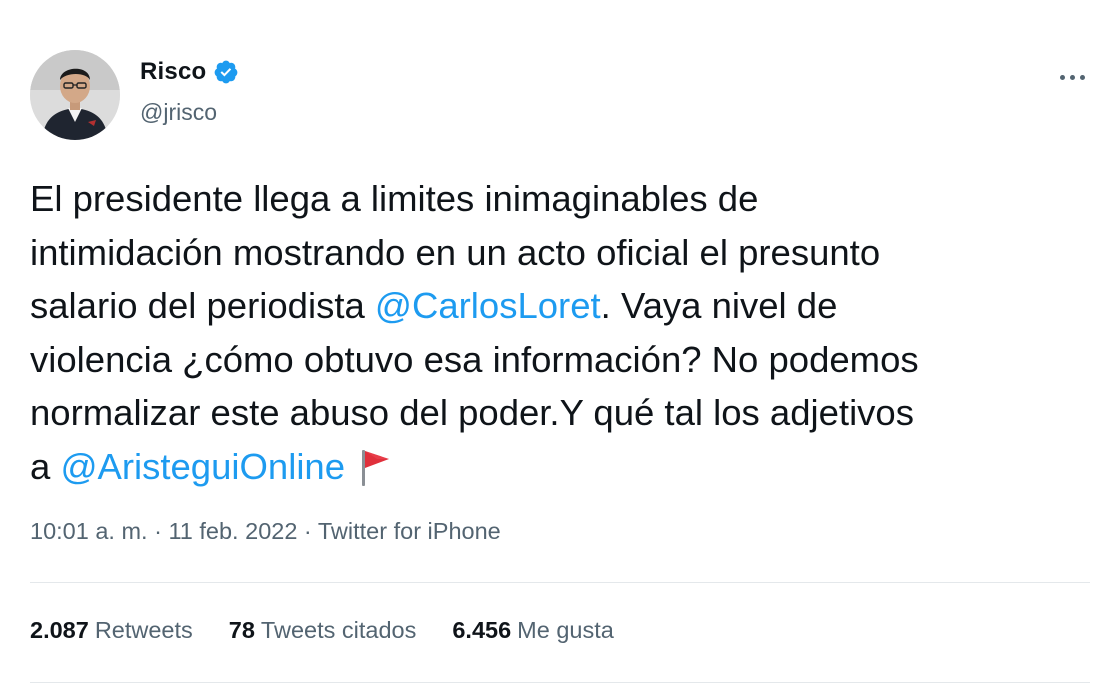  I want to click on author-name: Risco, so click(173, 72).